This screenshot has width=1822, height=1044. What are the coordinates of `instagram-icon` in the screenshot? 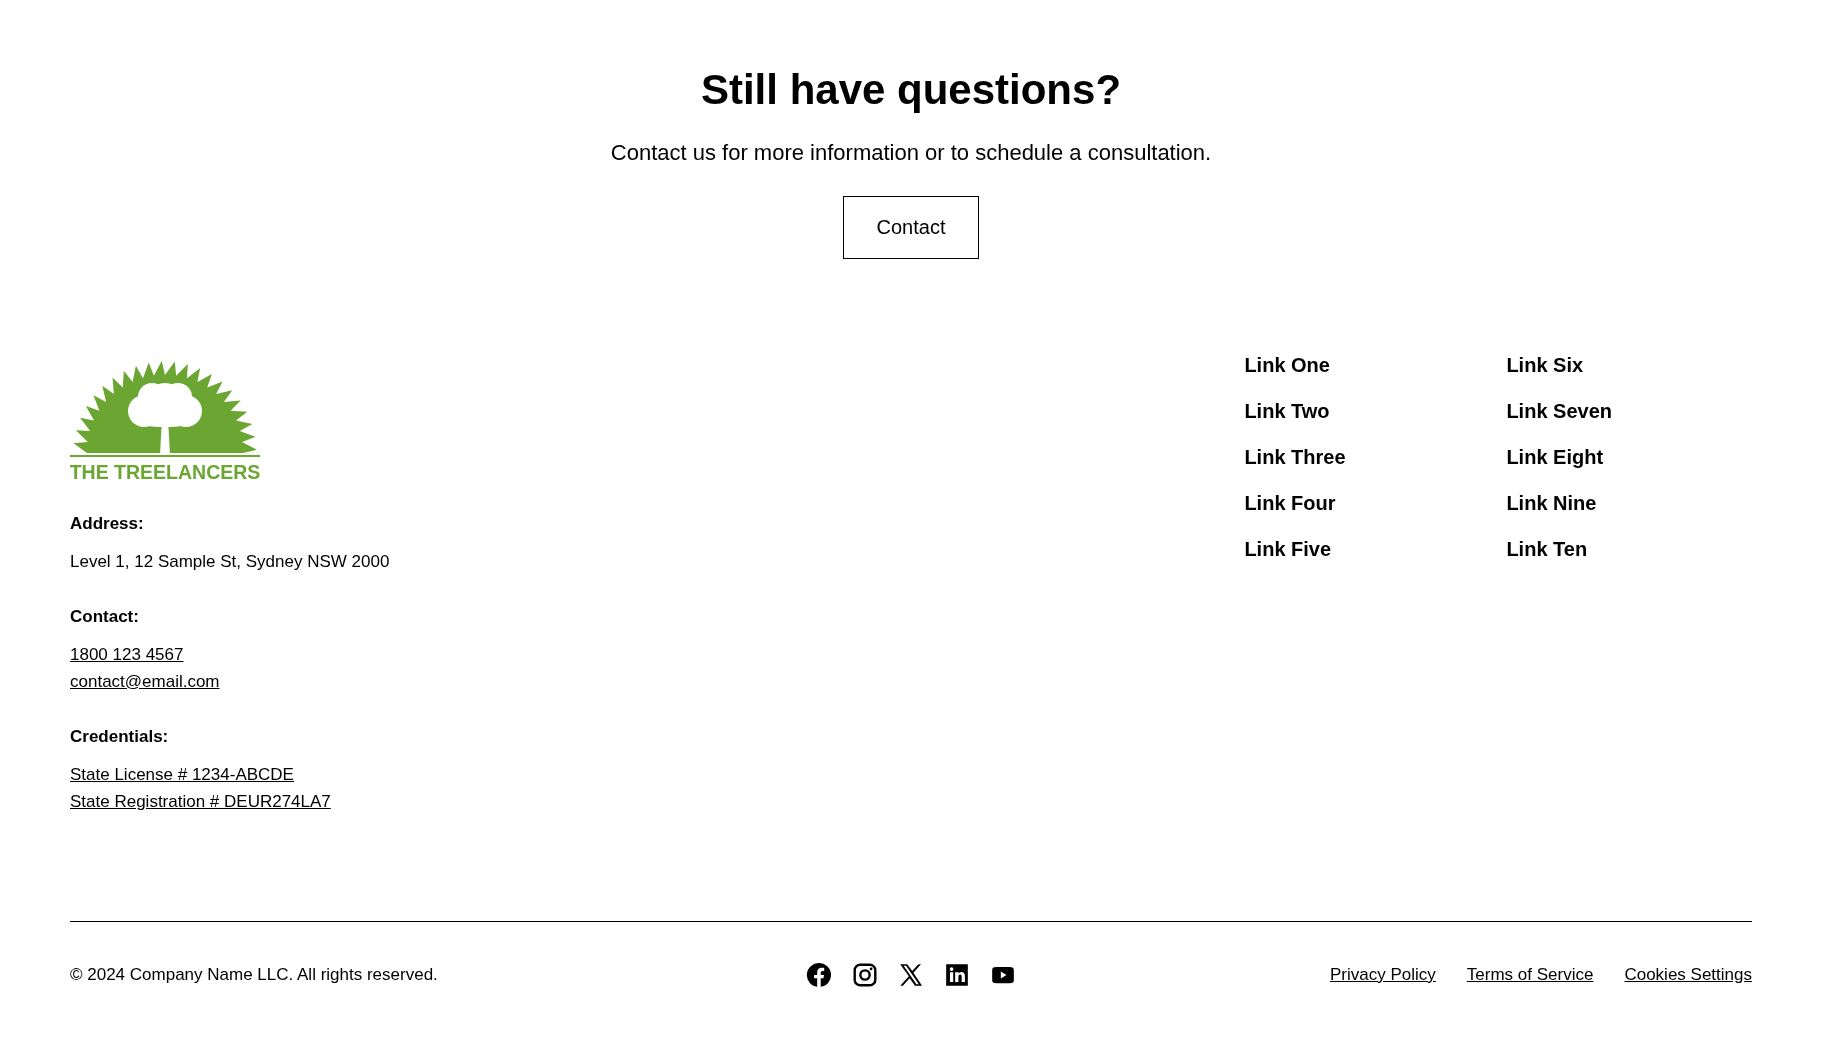 It's located at (865, 975).